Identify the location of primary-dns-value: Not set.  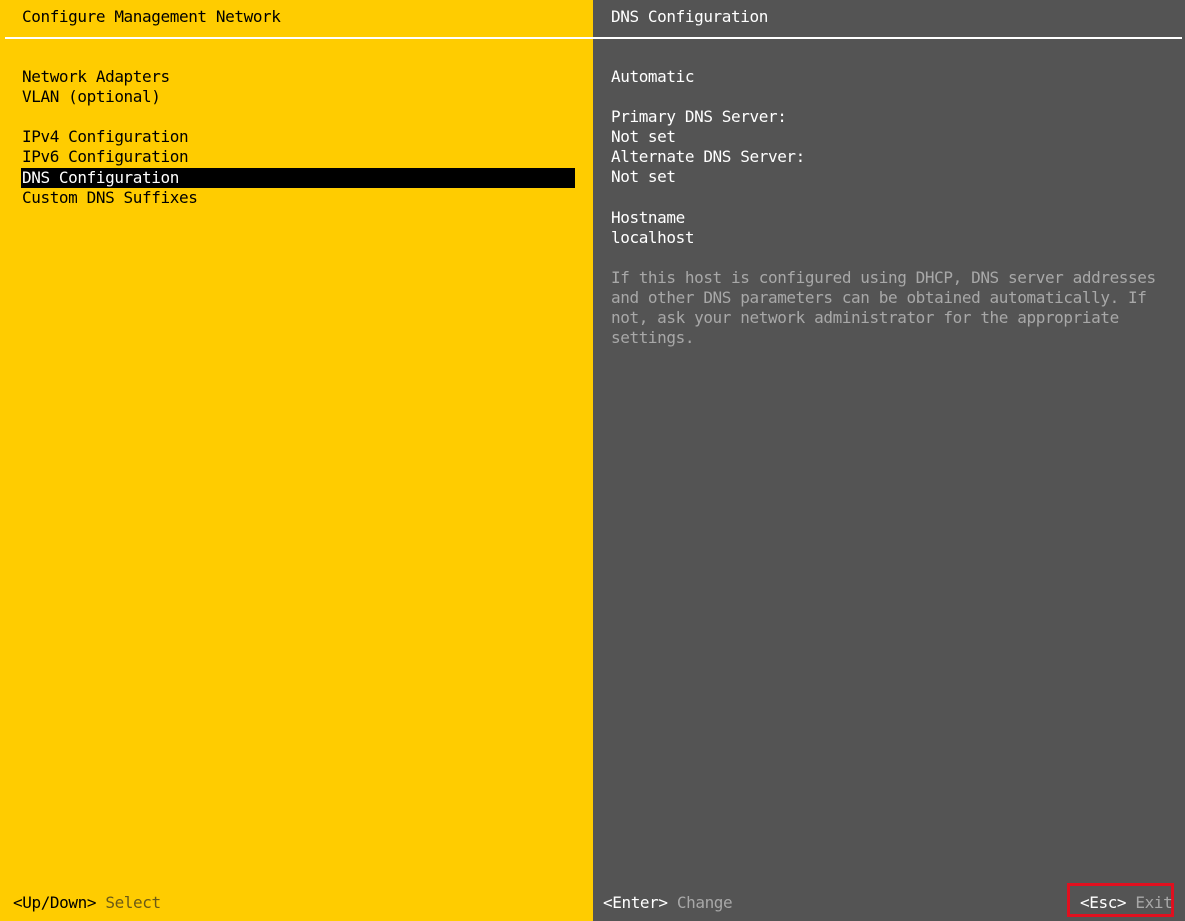
(643, 136).